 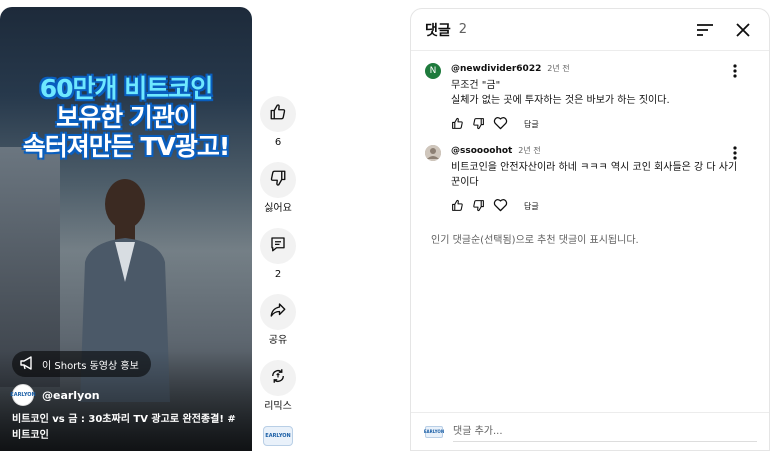 What do you see at coordinates (481, 151) in the screenshot?
I see `comment-author: @ssoooohot` at bounding box center [481, 151].